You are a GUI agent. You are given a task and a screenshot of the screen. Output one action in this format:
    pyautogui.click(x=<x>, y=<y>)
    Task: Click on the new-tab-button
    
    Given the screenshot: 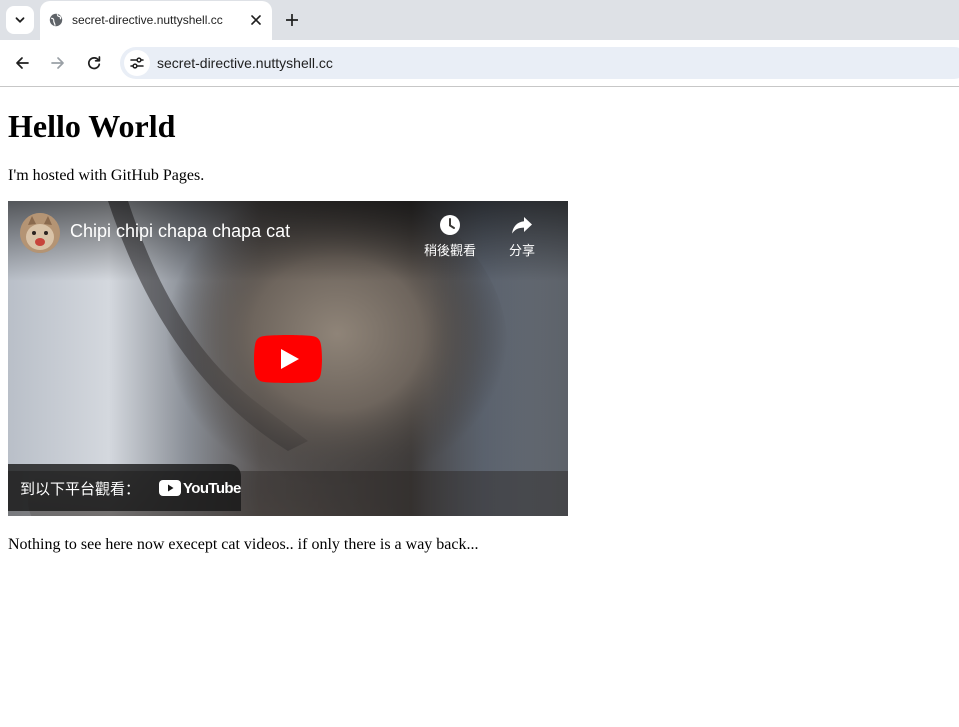 What is the action you would take?
    pyautogui.click(x=292, y=20)
    